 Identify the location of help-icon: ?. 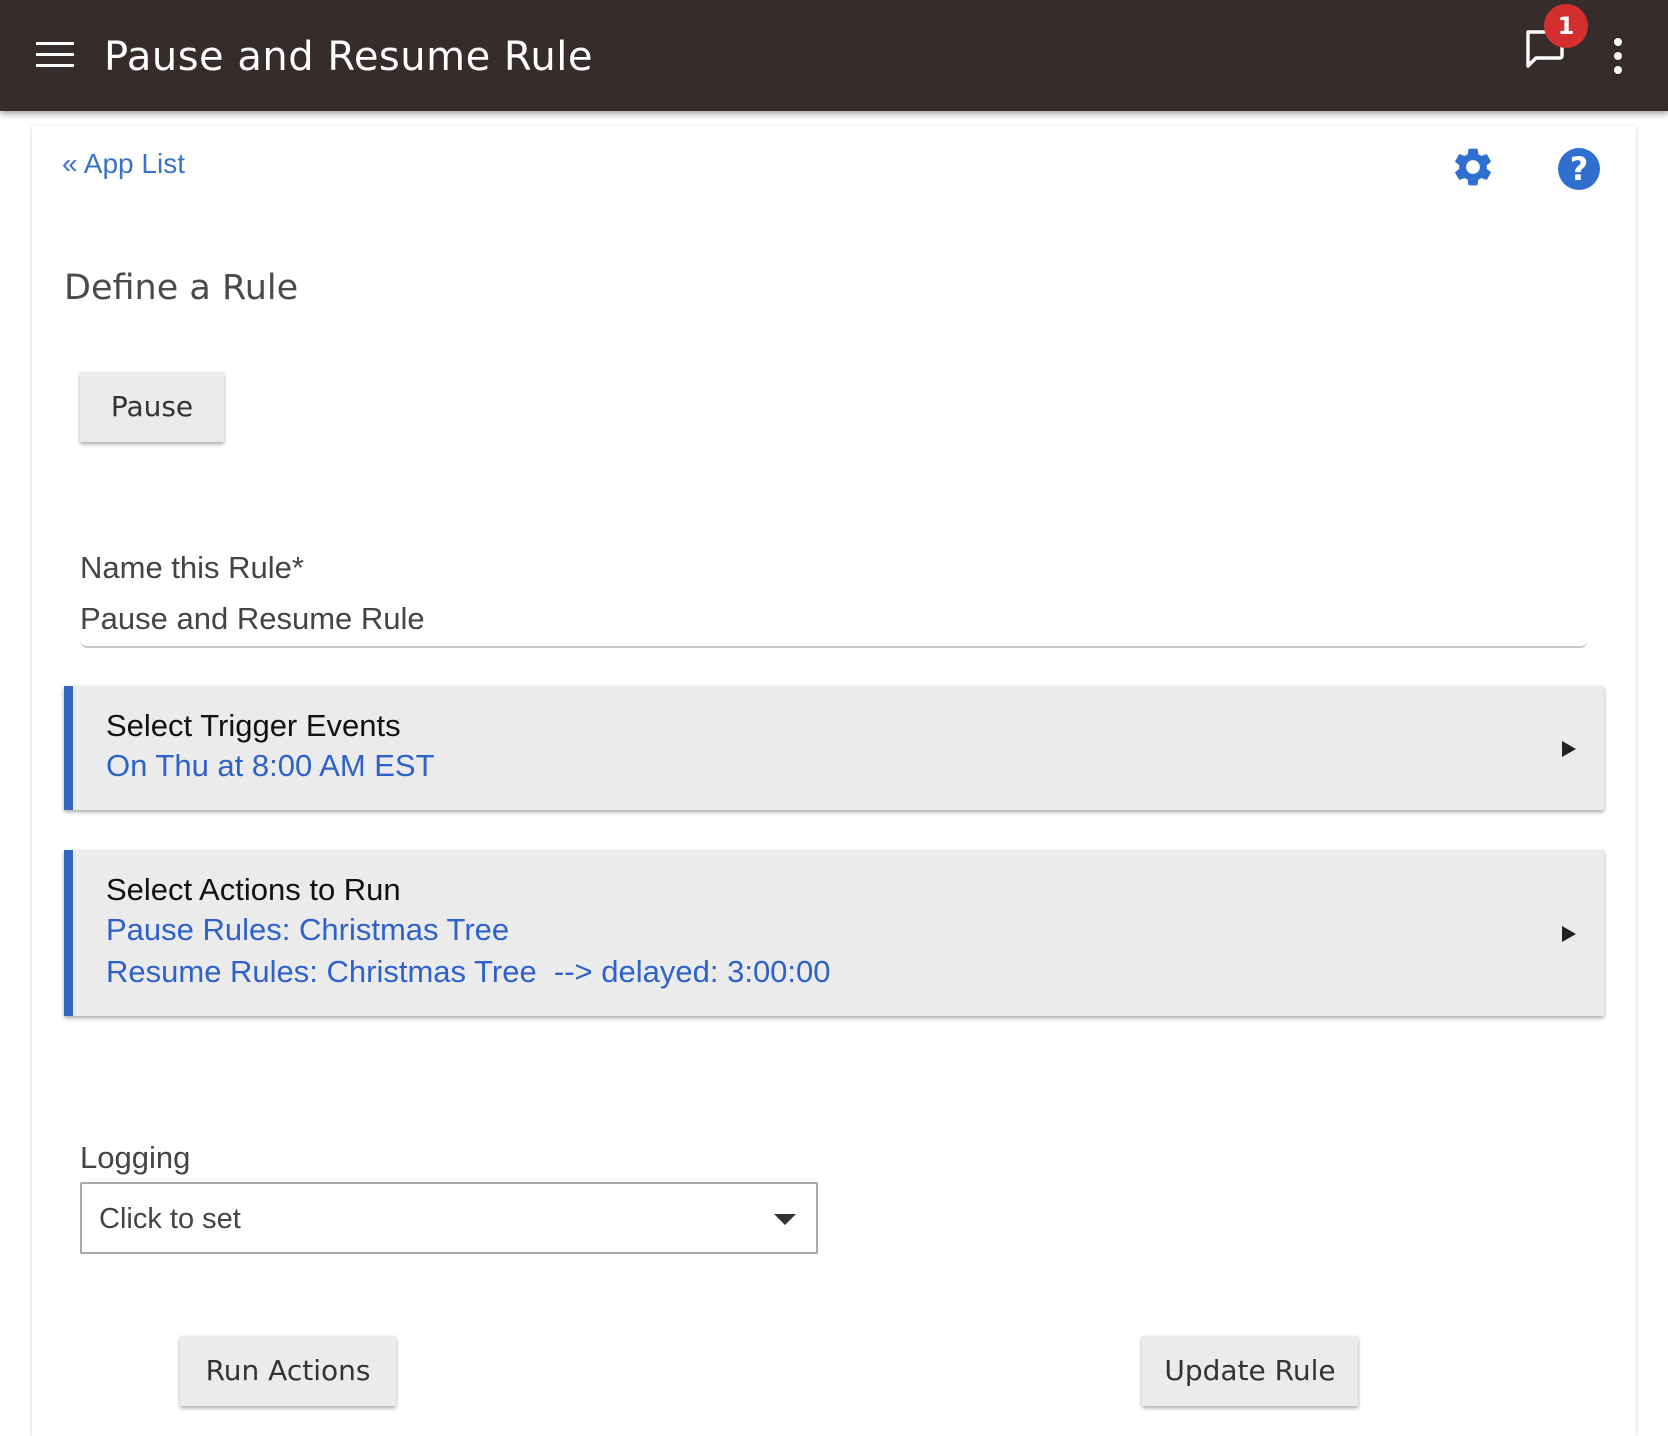
(1579, 169).